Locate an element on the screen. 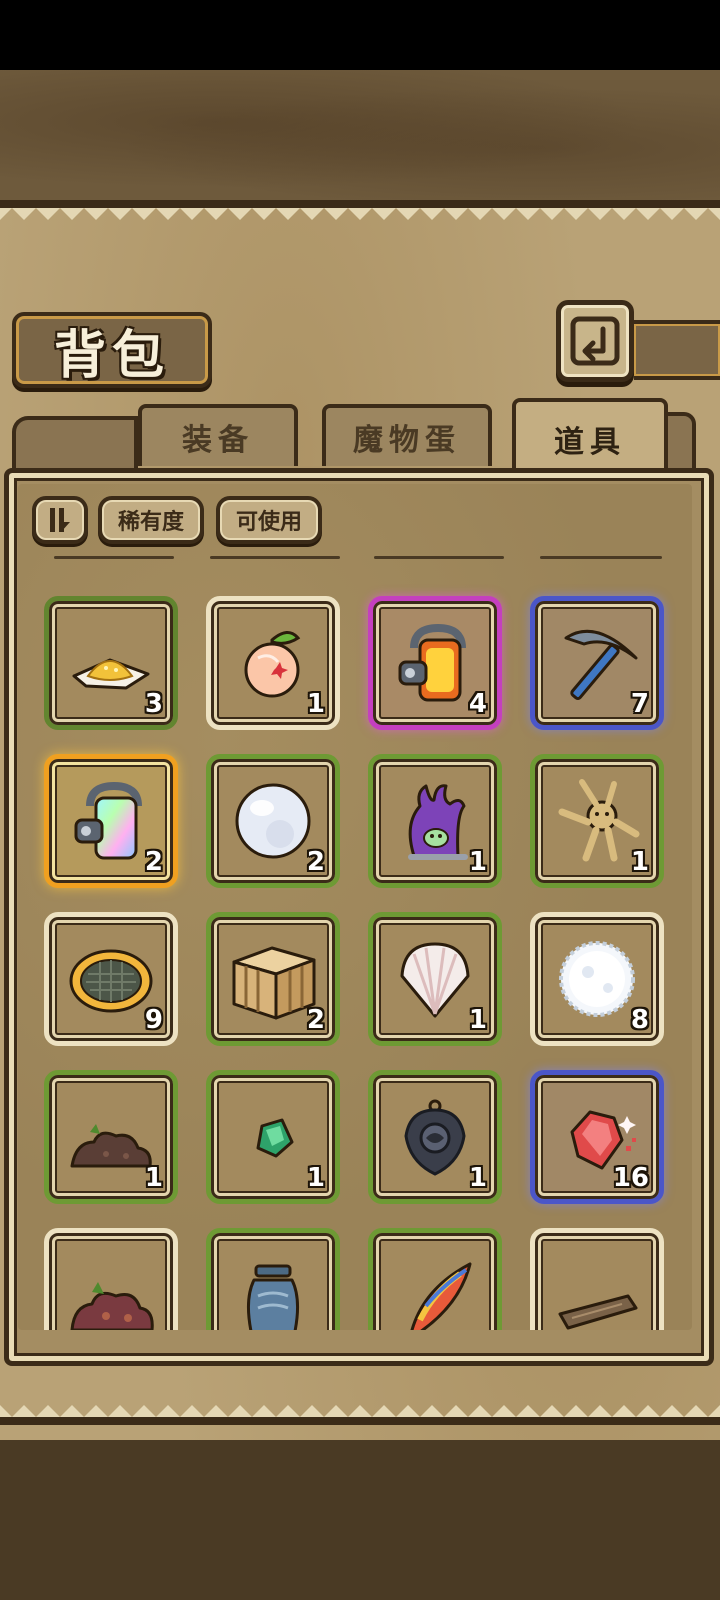 This screenshot has height=1600, width=720. rarity-filter-label: 稀有度 is located at coordinates (150, 522).